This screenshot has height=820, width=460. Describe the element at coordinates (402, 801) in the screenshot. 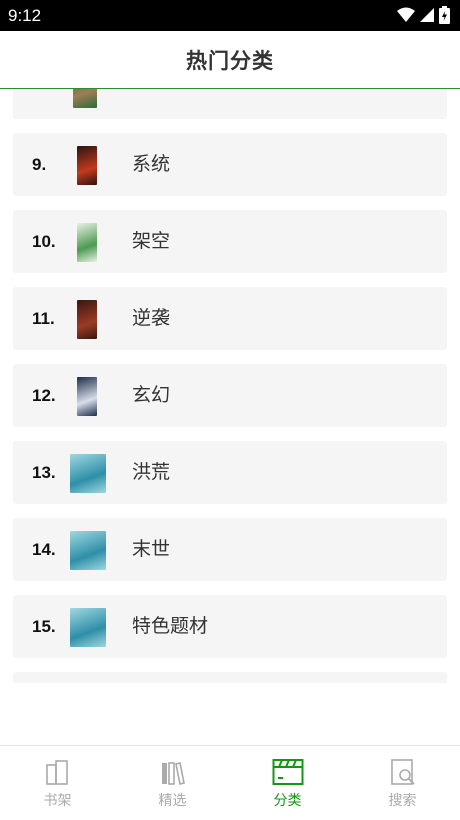

I see `tab-label: 搜索` at that location.